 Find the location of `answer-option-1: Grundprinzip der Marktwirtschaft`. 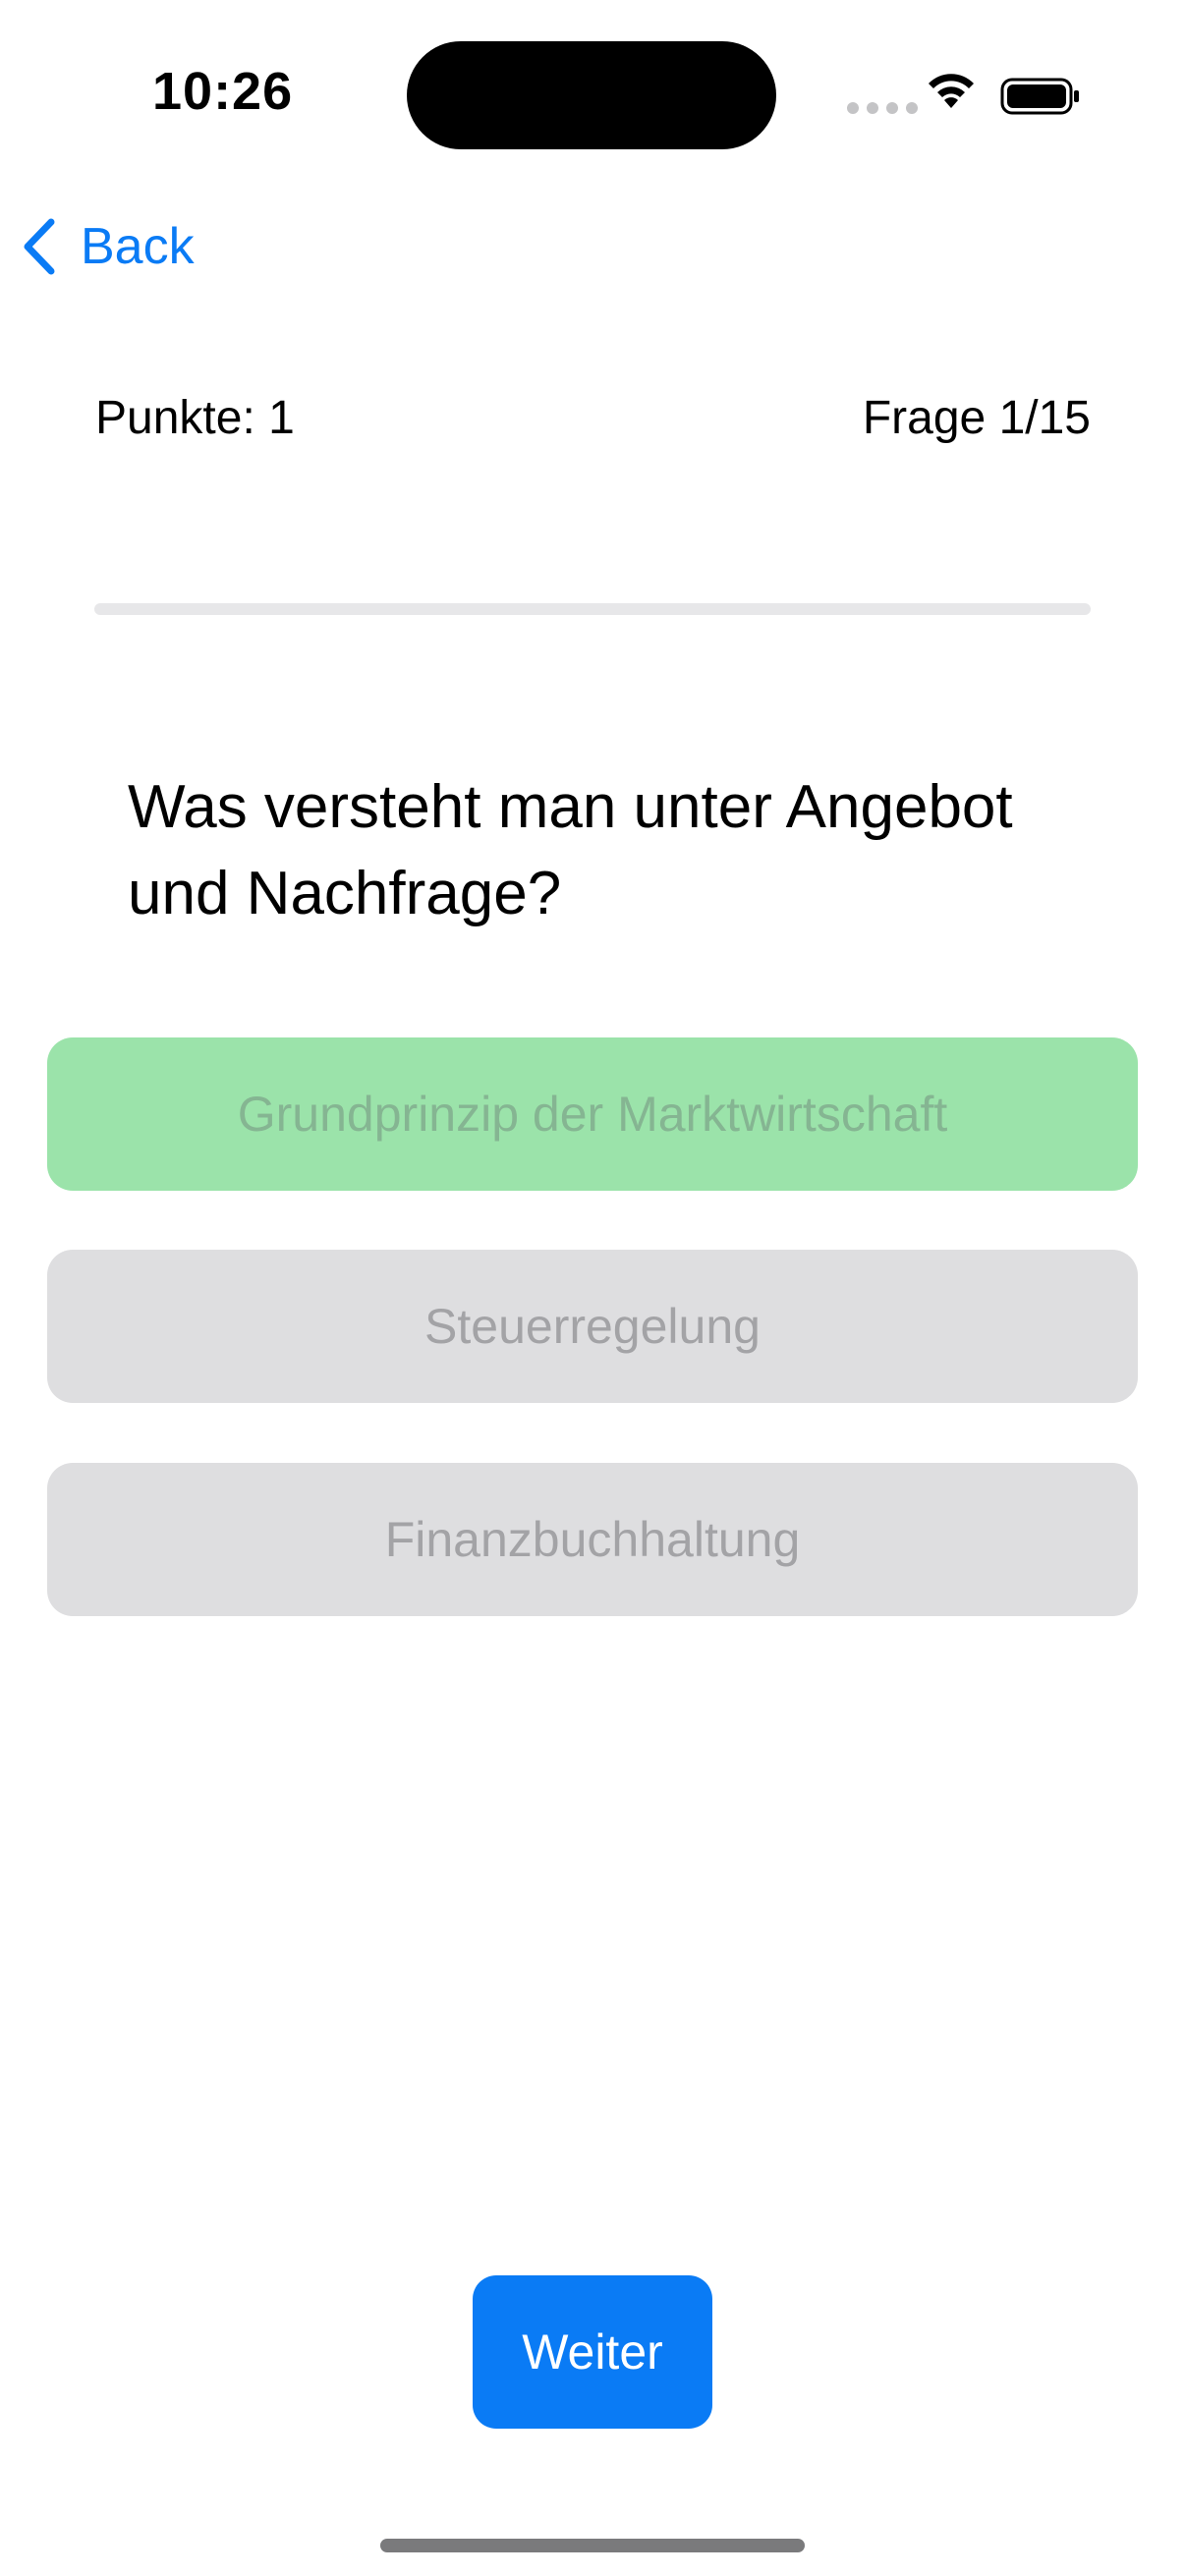

answer-option-1: Grundprinzip der Marktwirtschaft is located at coordinates (592, 1114).